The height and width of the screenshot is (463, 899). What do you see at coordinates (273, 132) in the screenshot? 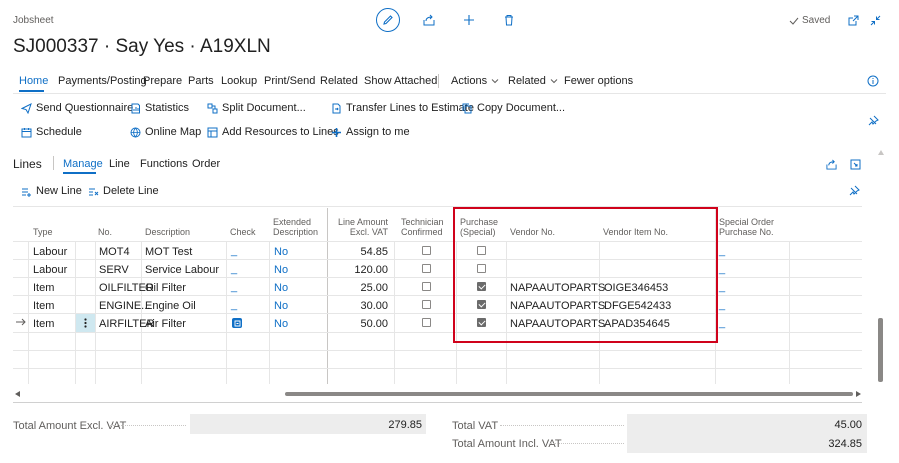
I see `add-resources-button: Add Resources to Lines` at bounding box center [273, 132].